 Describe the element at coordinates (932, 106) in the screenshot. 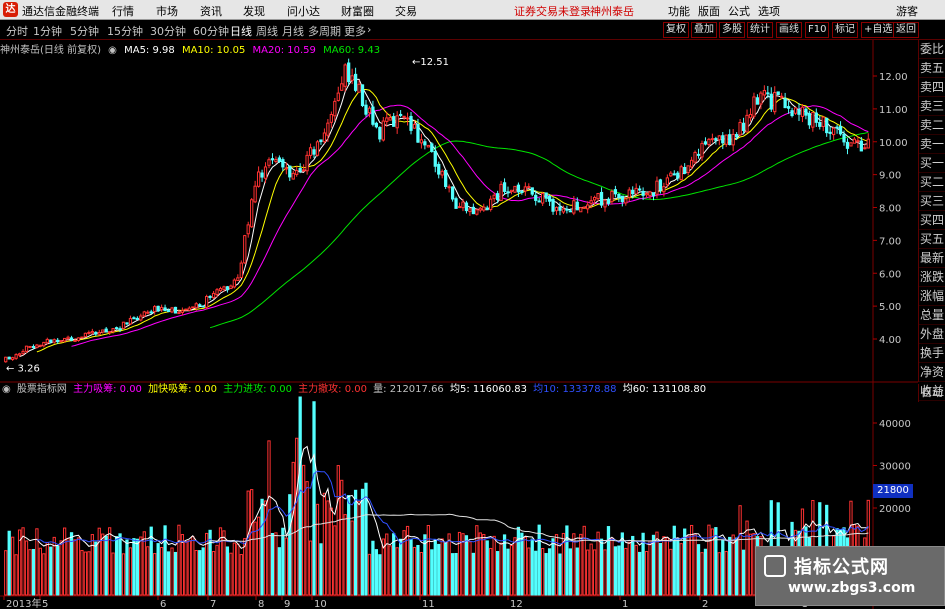

I see `panel-sell3: 卖三` at that location.